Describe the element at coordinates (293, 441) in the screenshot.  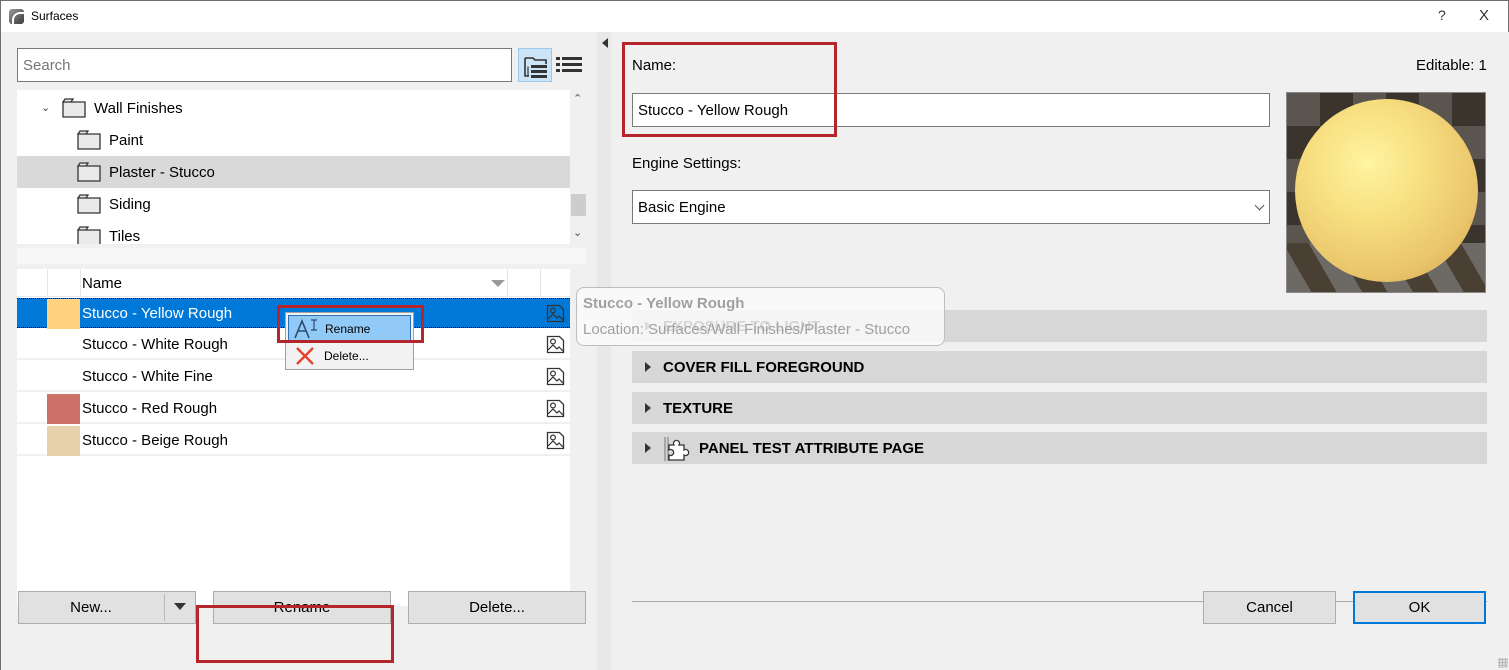
I see `list-row: Stucco - Beige Rough` at that location.